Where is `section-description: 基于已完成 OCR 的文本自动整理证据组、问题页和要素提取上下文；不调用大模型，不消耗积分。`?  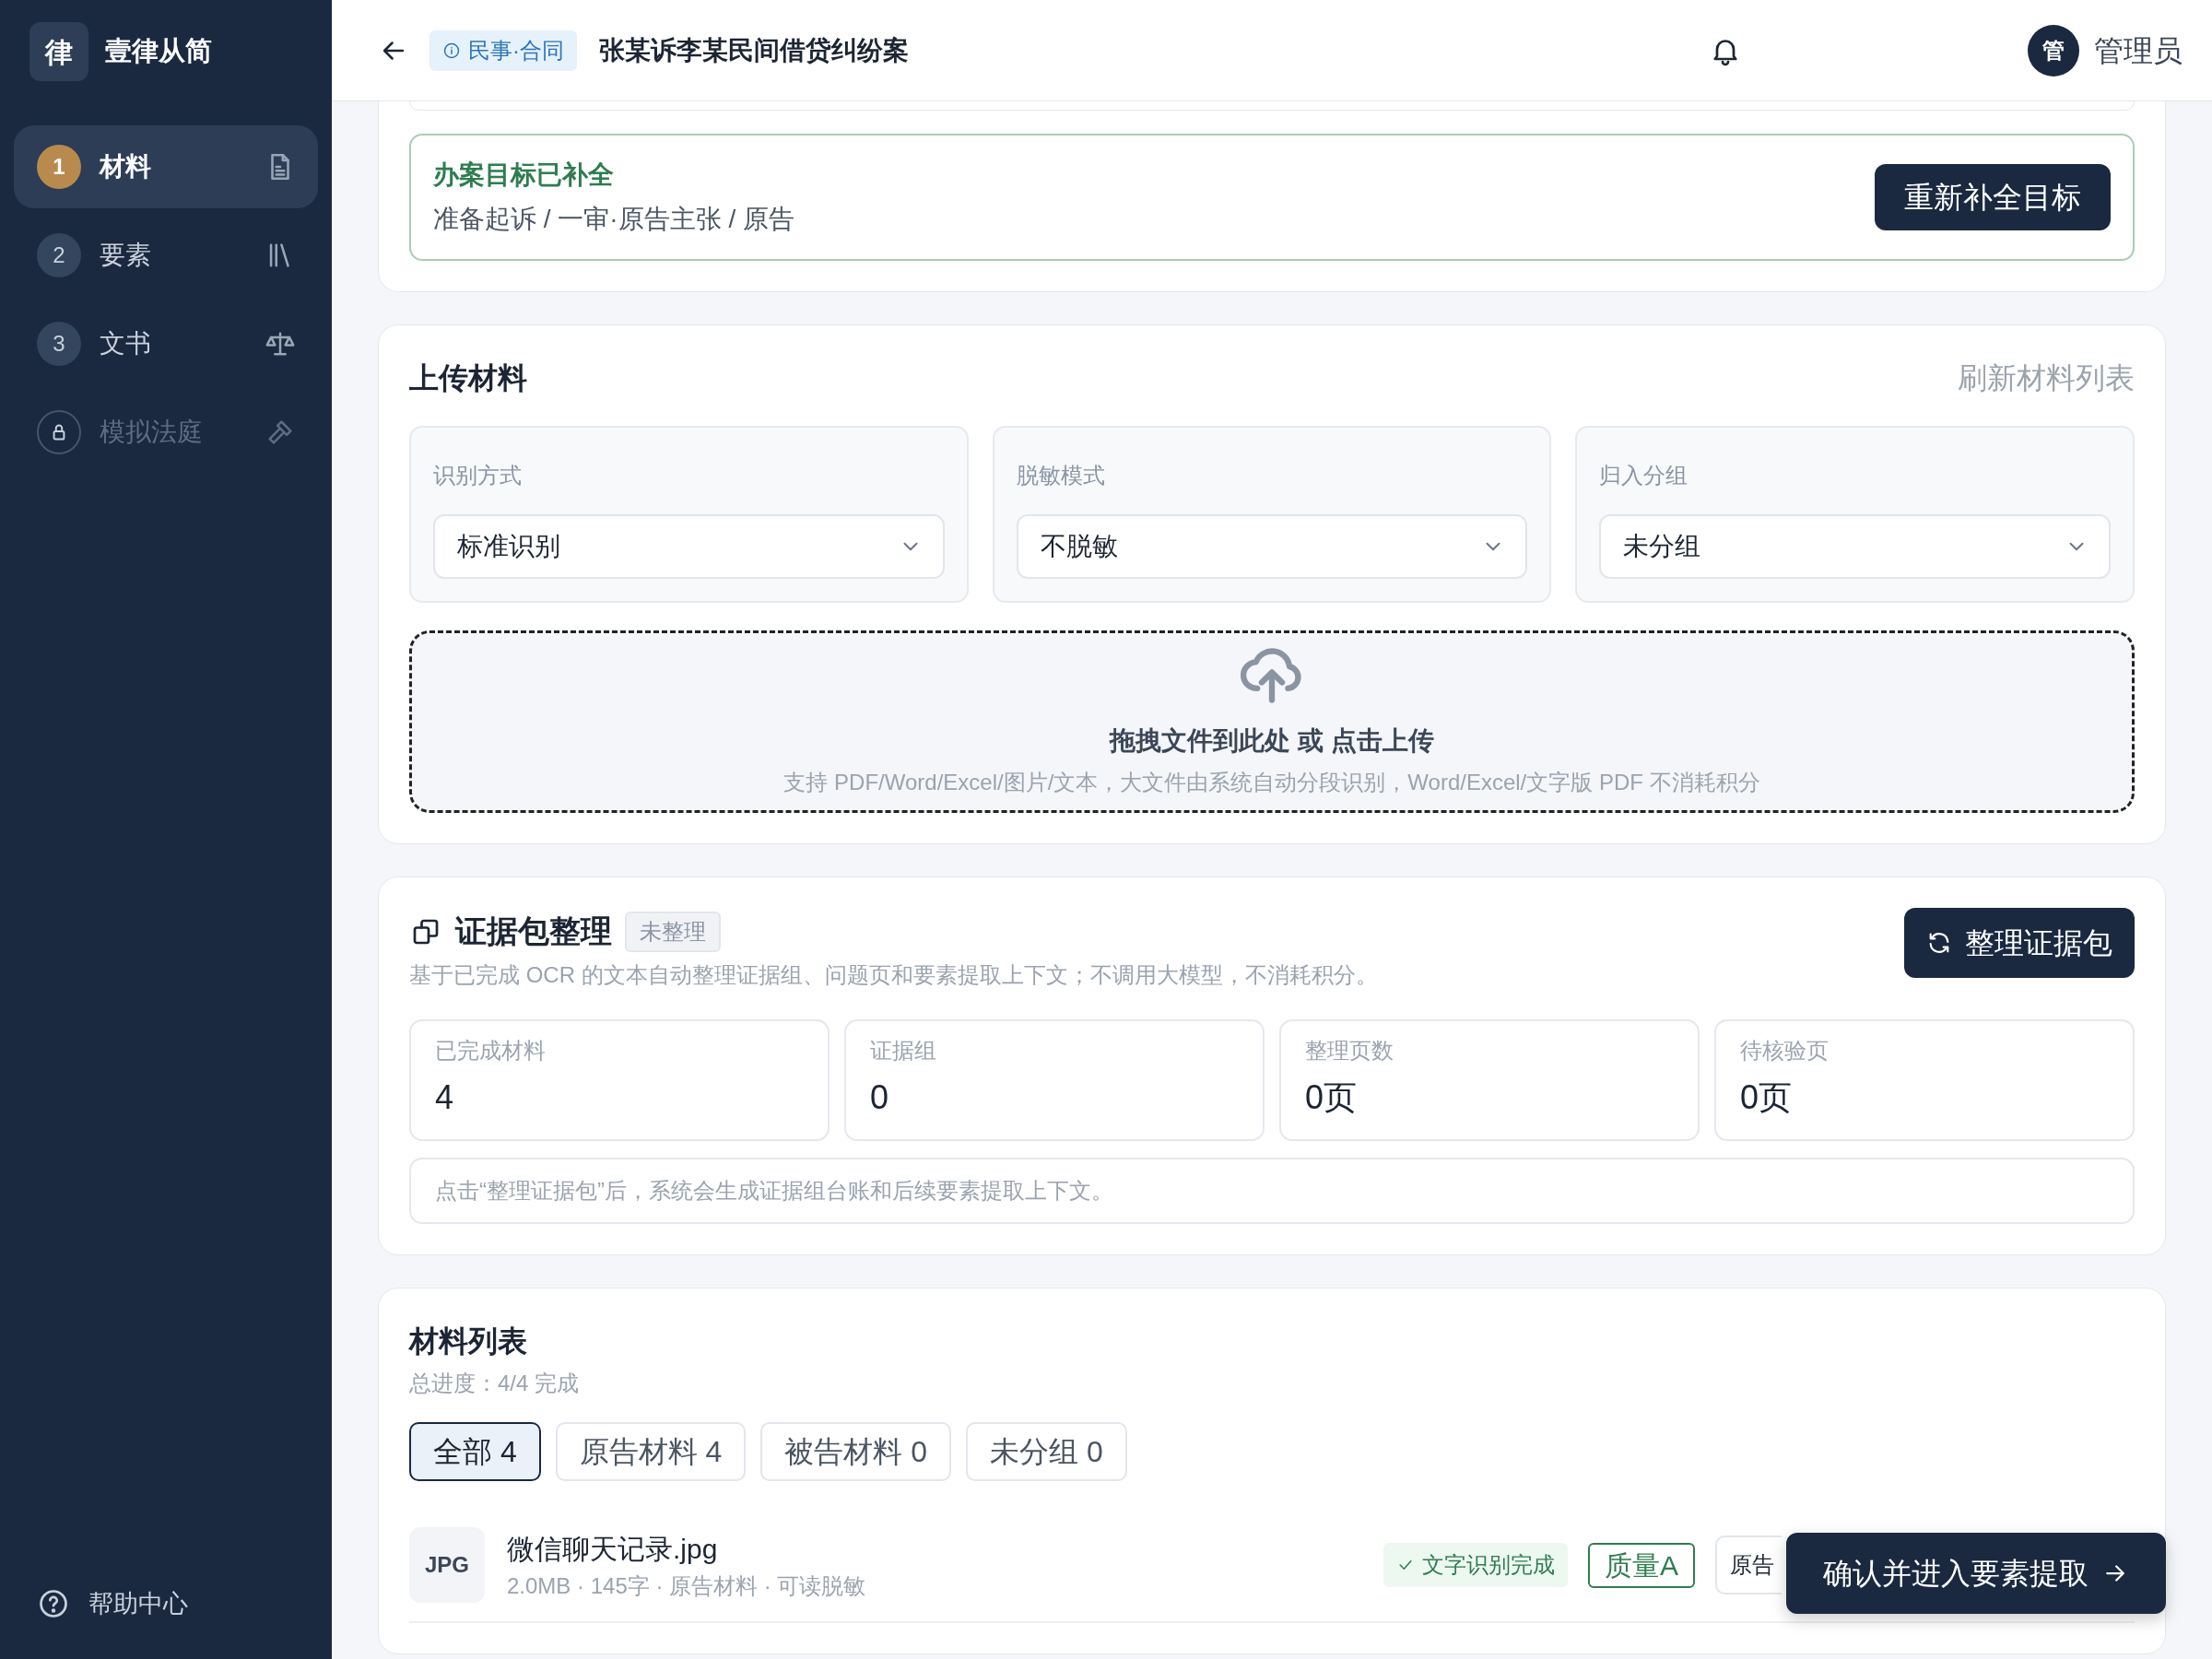
section-description: 基于已完成 OCR 的文本自动整理证据组、问题页和要素提取上下文；不调用大模型，不消耗积分。 is located at coordinates (893, 975).